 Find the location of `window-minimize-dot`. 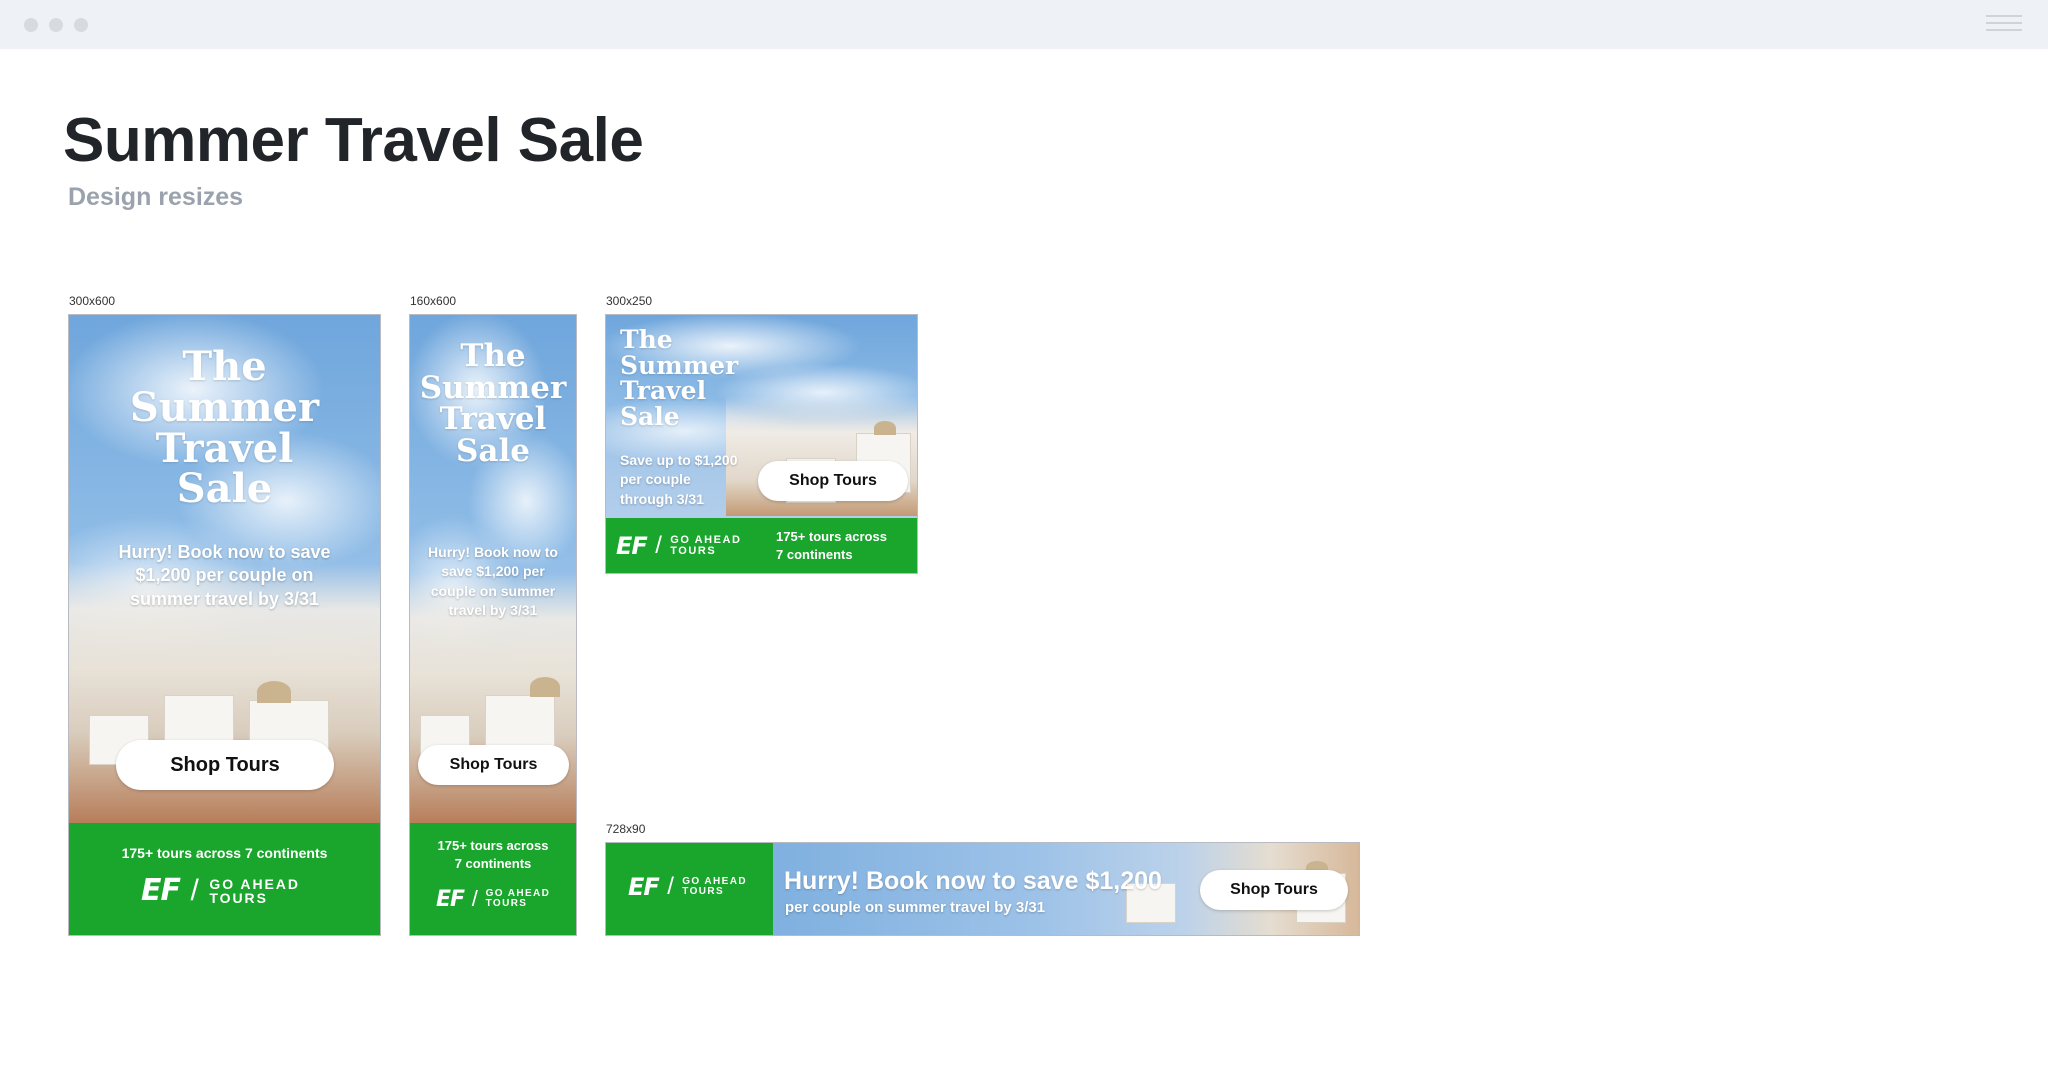

window-minimize-dot is located at coordinates (56, 25).